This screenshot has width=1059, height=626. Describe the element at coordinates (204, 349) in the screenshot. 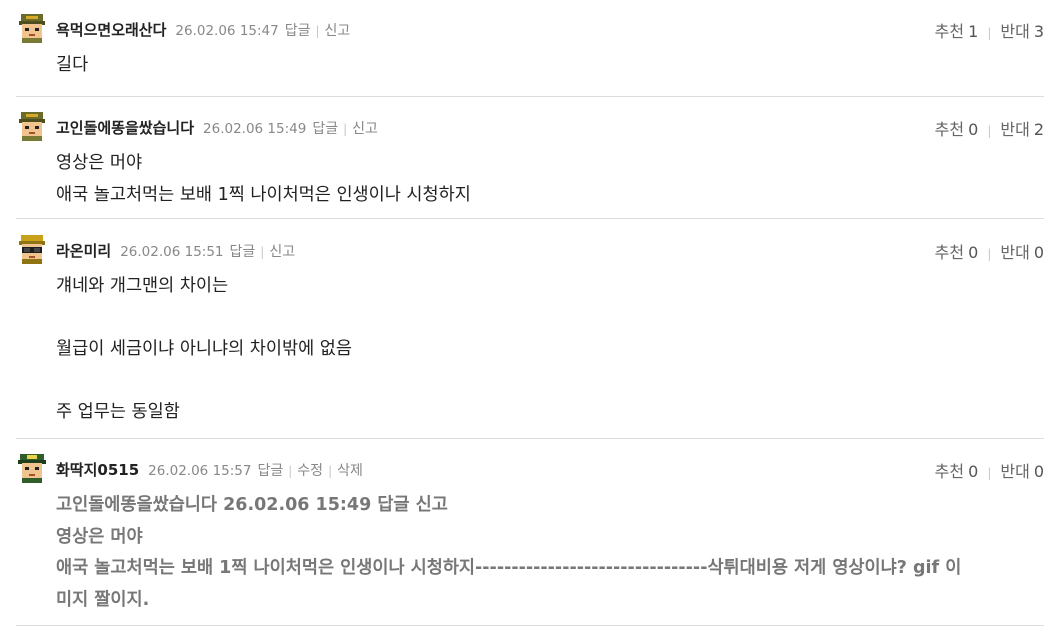

I see `comment-line: 월급이 세금이냐 아니냐의 차이밖에 없음` at that location.